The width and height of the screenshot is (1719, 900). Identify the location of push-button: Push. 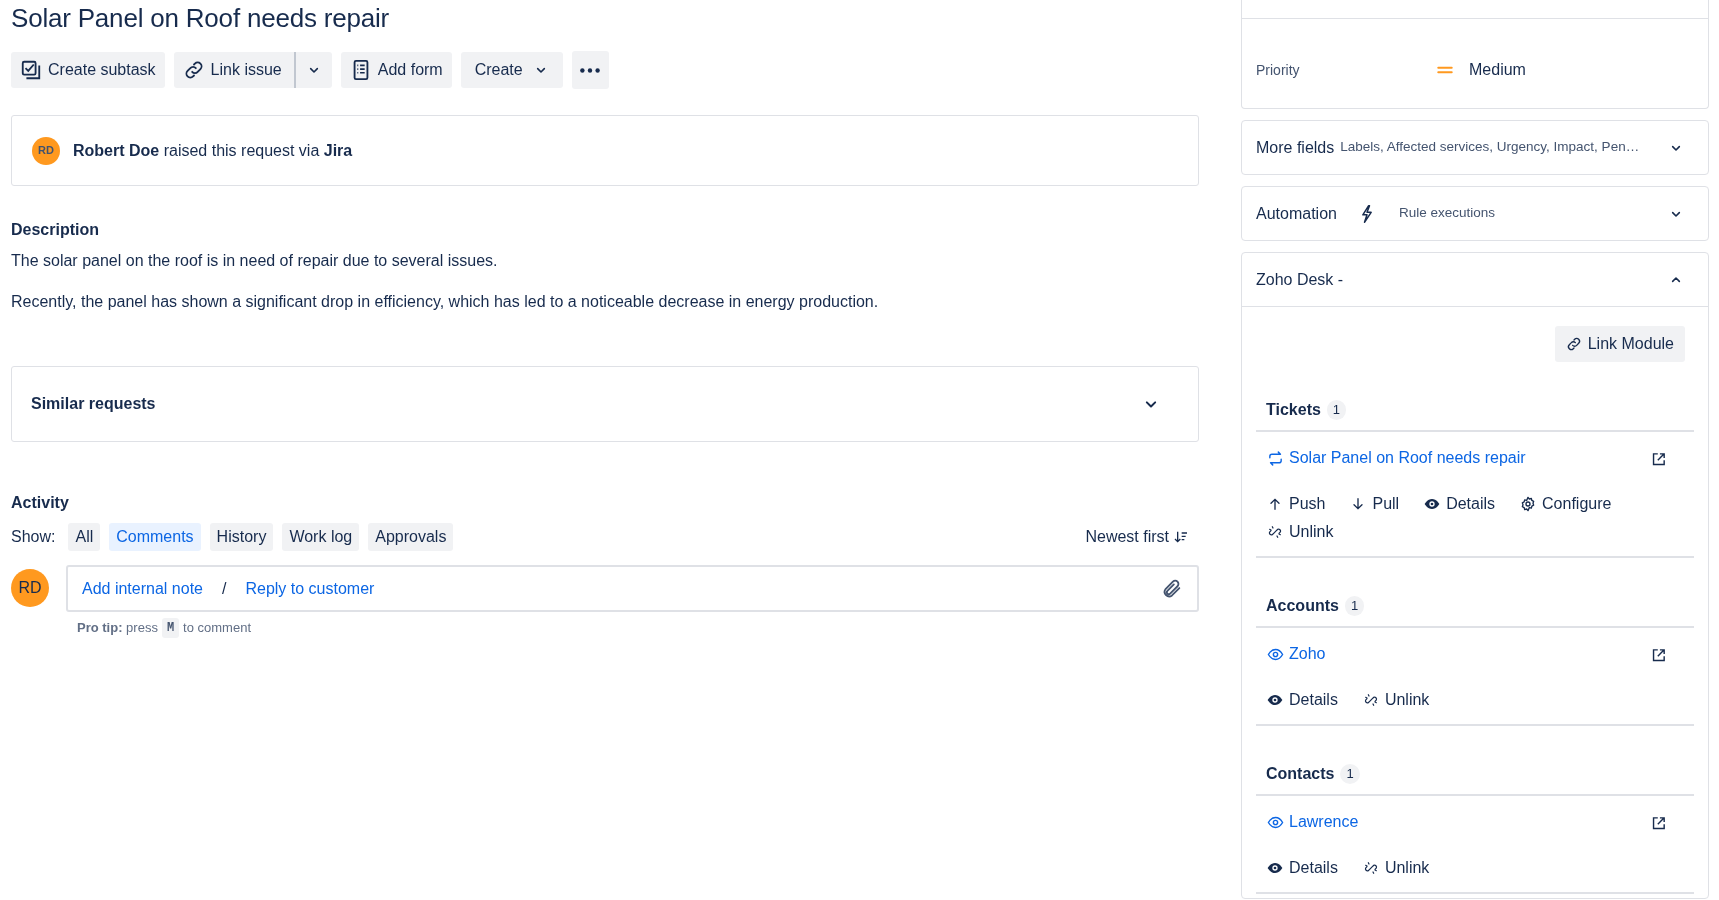
(1296, 504).